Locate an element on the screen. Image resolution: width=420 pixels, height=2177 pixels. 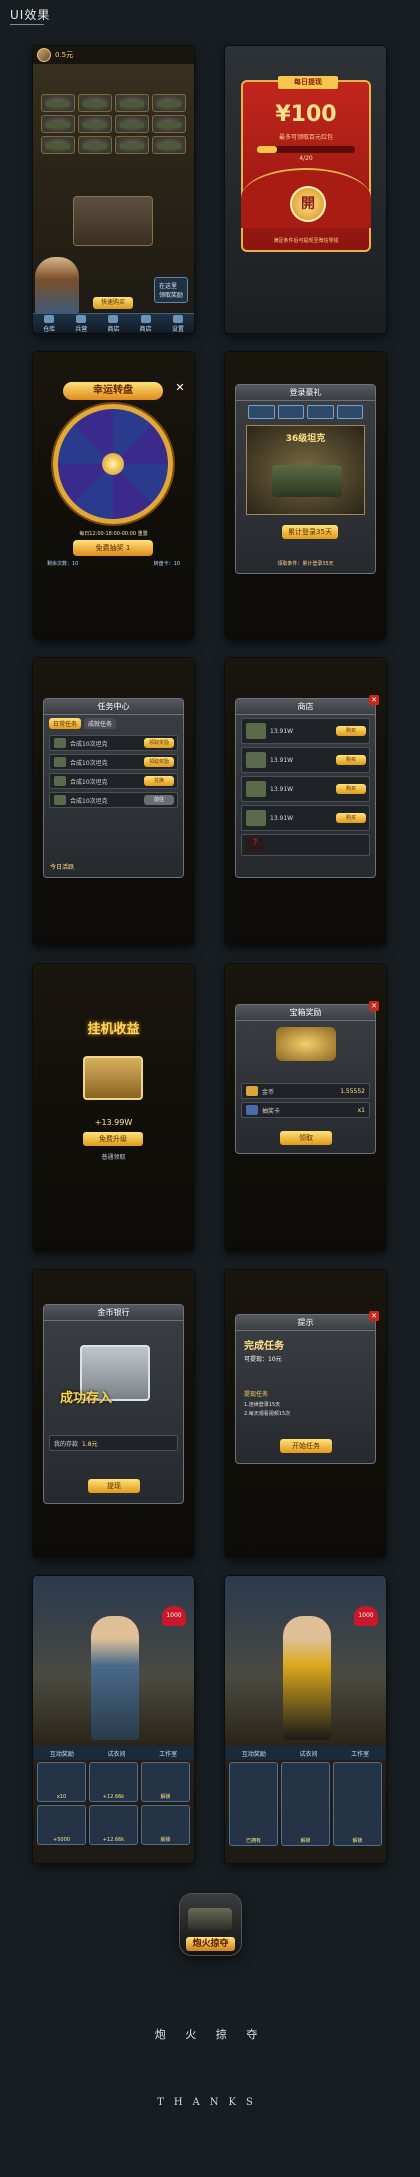
reward-row: 金币 1.55552 is located at coordinates (305, 1091).